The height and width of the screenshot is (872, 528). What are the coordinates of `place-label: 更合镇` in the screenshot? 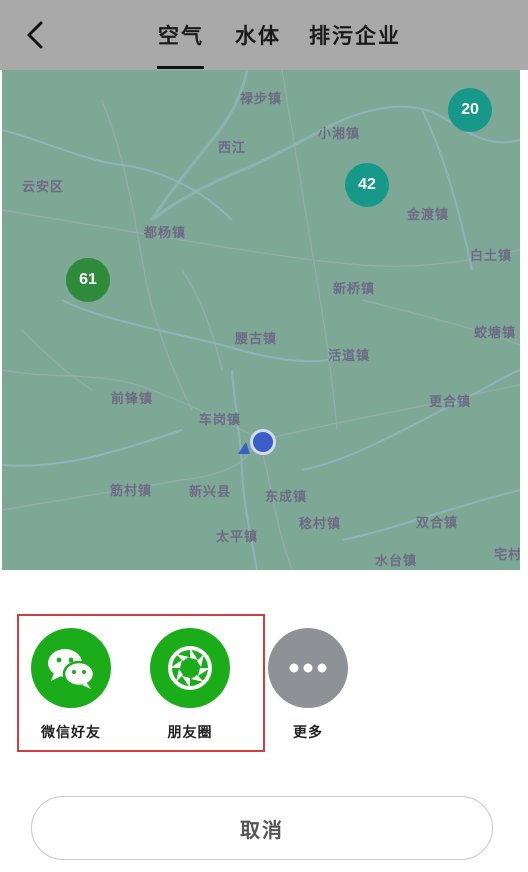 It's located at (450, 402).